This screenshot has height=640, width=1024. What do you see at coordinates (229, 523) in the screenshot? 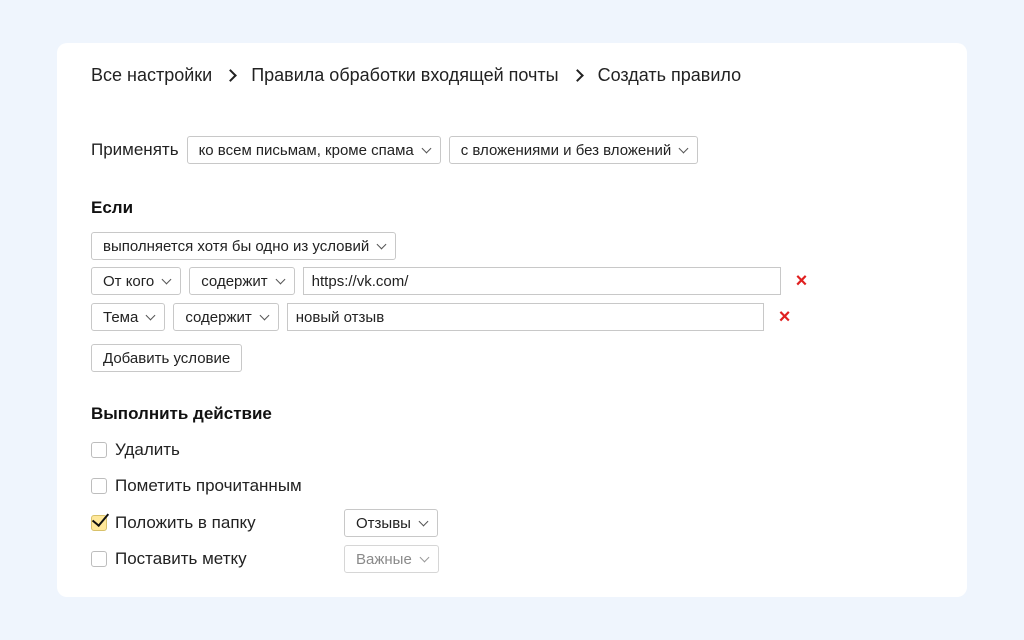
I see `move-to-folder-label: Положить в папку` at bounding box center [229, 523].